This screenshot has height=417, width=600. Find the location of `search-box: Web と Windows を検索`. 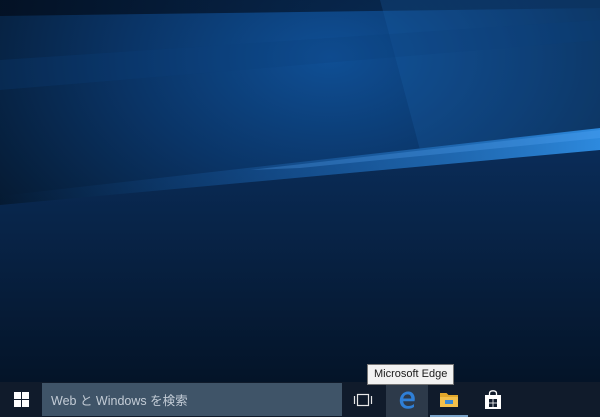

search-box: Web と Windows を検索 is located at coordinates (192, 399).